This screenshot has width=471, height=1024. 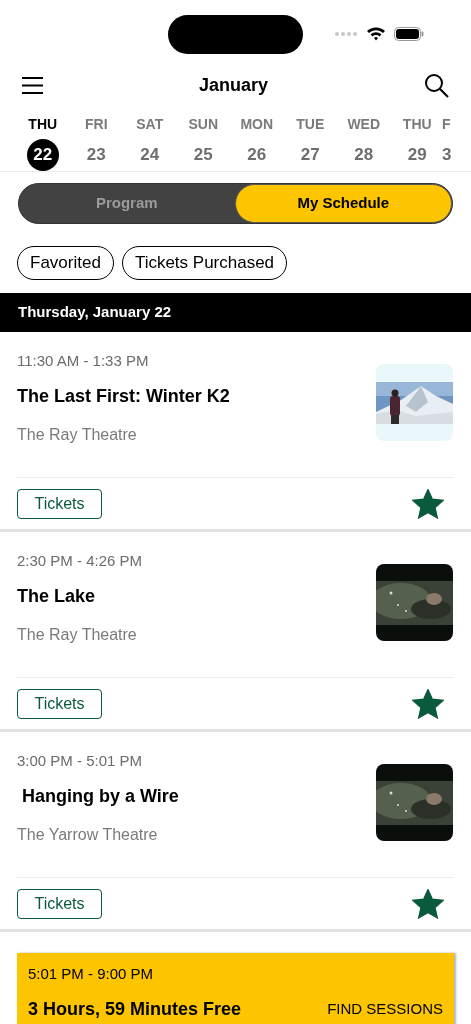 I want to click on menu-icon, so click(x=32, y=85).